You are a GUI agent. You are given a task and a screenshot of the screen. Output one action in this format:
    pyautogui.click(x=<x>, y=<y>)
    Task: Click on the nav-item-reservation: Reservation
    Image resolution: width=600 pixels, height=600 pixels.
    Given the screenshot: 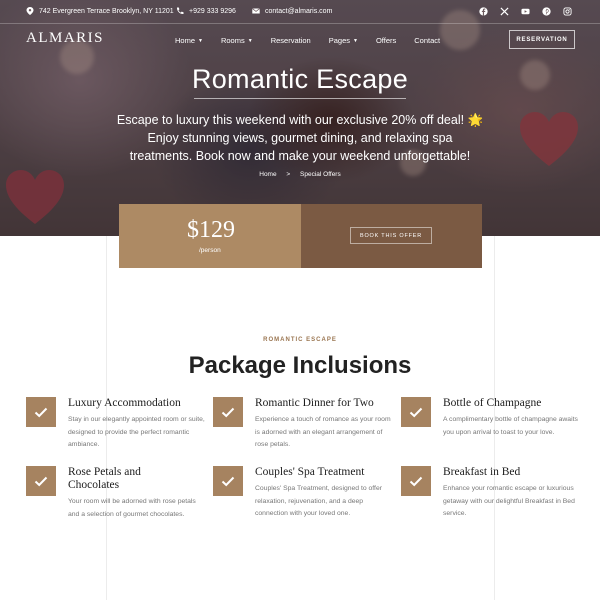 What is the action you would take?
    pyautogui.click(x=291, y=40)
    